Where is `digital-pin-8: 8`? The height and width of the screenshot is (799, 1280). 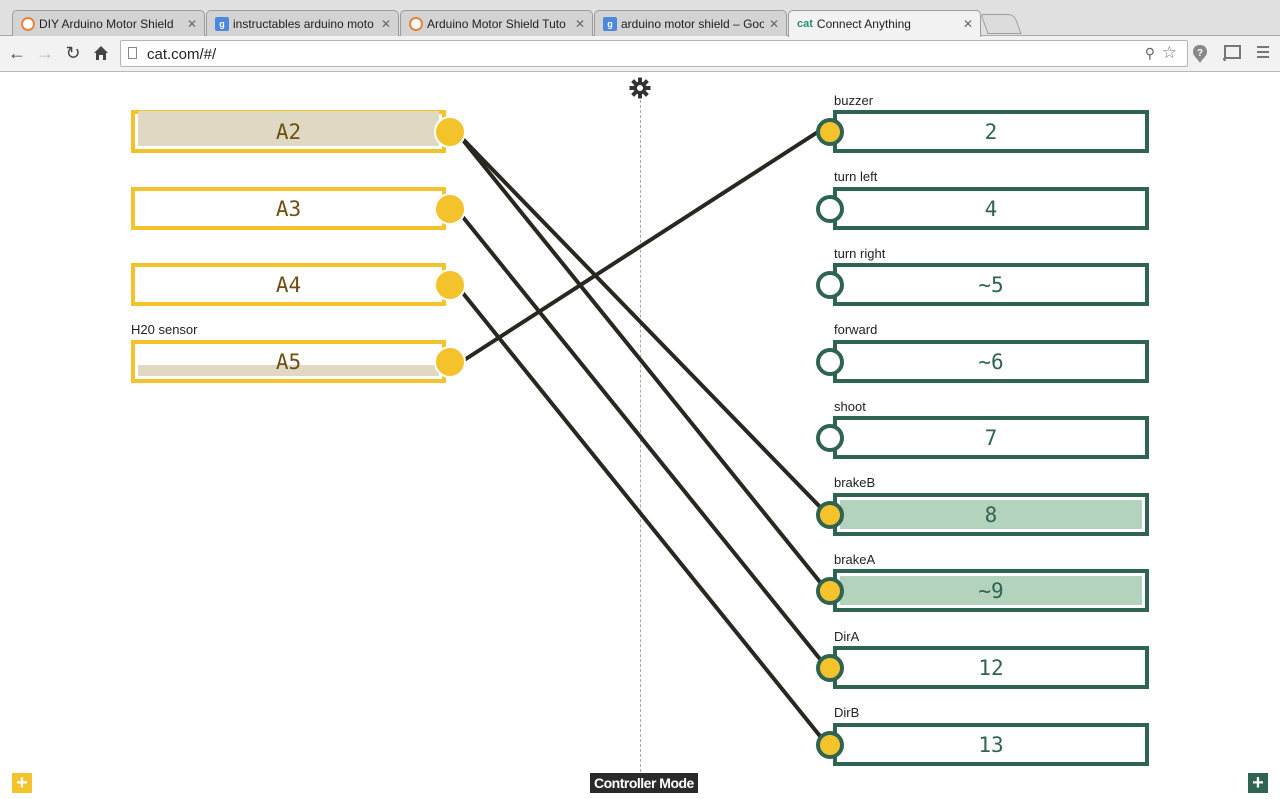 digital-pin-8: 8 is located at coordinates (991, 514).